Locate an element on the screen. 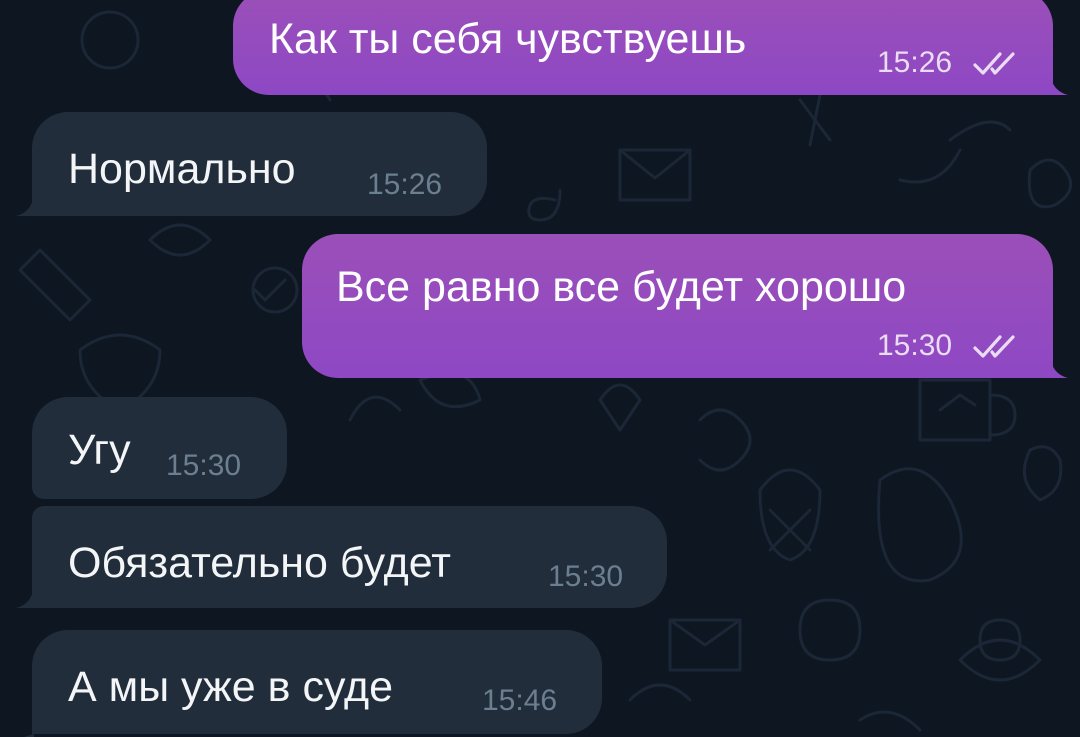 The height and width of the screenshot is (737, 1080). message-bubble-incoming: Обязательно будет 15:30 is located at coordinates (349, 557).